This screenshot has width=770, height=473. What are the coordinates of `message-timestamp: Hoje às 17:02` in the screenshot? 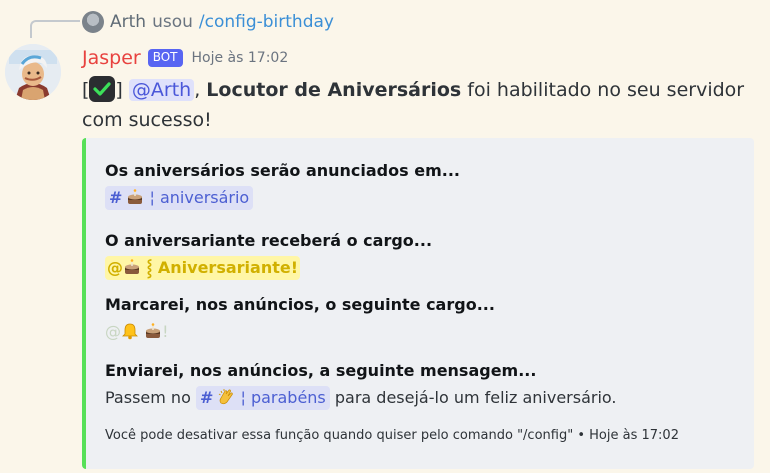 It's located at (240, 58).